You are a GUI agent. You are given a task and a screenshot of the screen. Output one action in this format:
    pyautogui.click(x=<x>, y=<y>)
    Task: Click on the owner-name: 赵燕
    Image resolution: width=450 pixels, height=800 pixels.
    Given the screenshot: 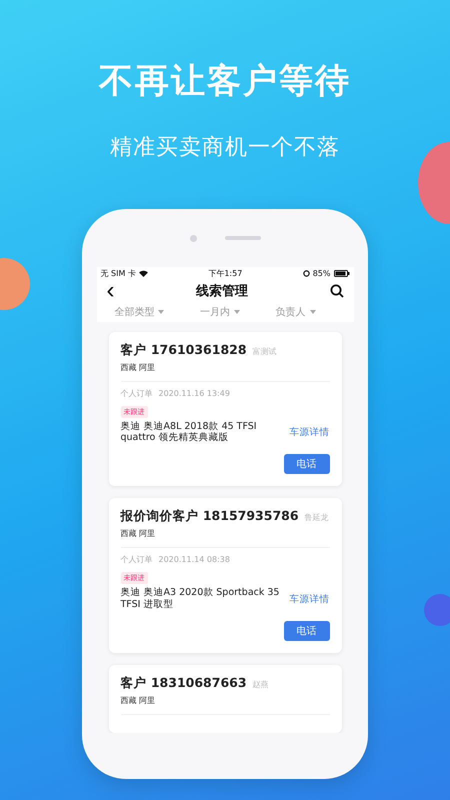 What is the action you would take?
    pyautogui.click(x=260, y=684)
    